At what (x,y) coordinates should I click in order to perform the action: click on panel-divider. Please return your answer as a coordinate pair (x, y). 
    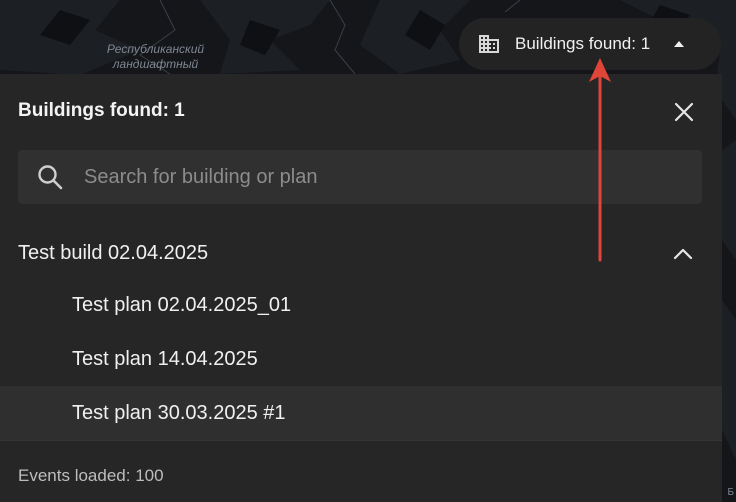
    Looking at the image, I should click on (361, 440).